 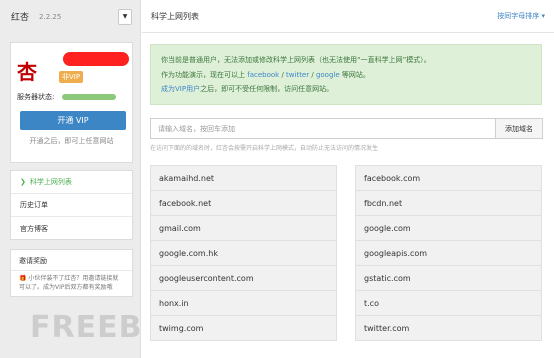 I want to click on avatar: 杏, so click(x=27, y=71).